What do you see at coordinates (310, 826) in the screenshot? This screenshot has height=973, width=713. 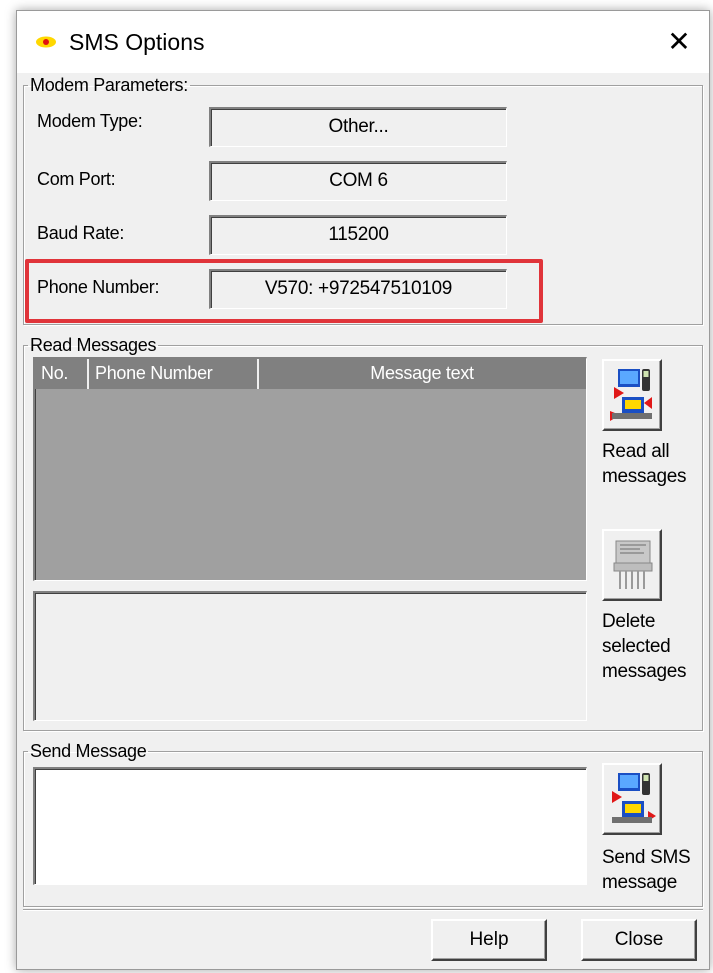 I see `send-message-text-input` at bounding box center [310, 826].